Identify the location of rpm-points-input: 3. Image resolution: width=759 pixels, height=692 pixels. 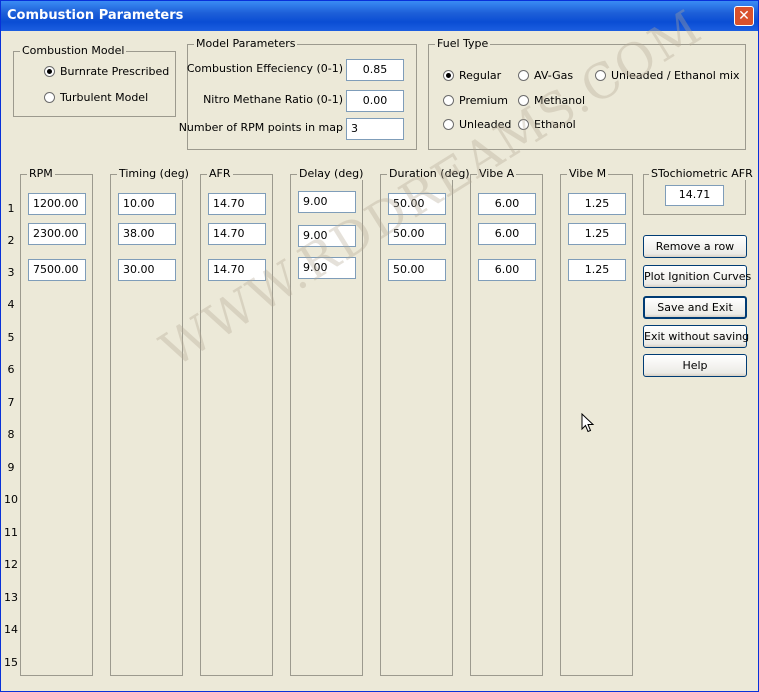
(375, 129).